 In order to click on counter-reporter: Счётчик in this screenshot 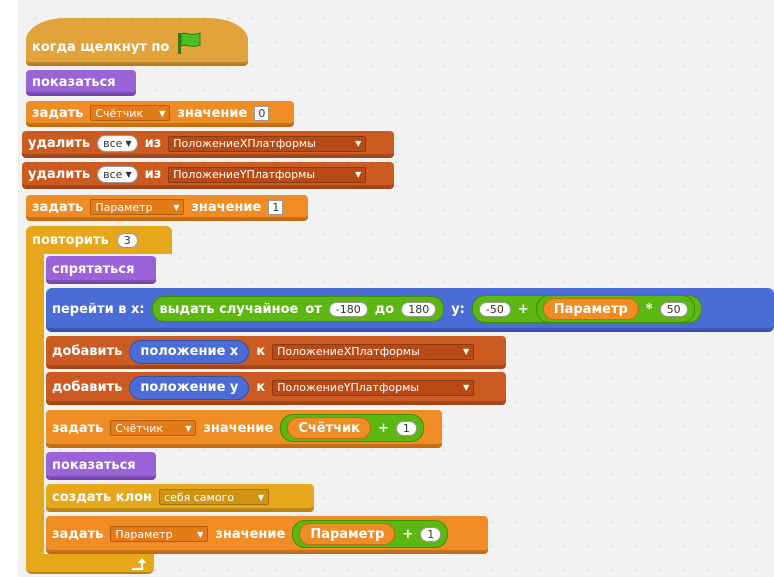, I will do `click(329, 428)`.